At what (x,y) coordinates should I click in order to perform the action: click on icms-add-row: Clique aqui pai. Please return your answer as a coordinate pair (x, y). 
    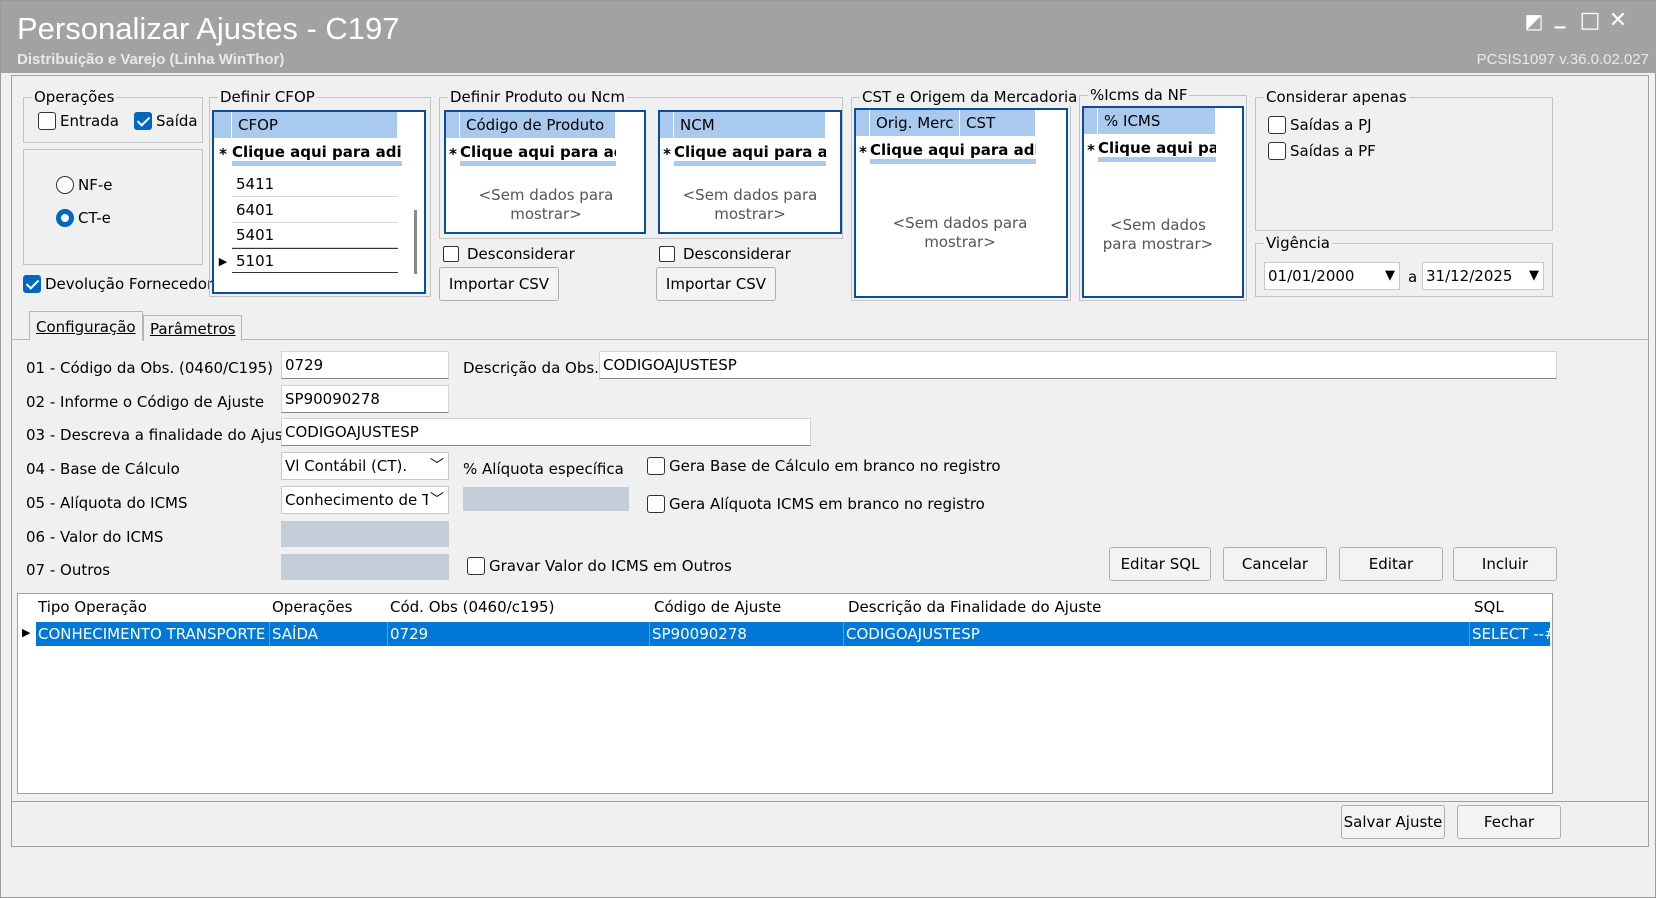
    Looking at the image, I should click on (1157, 148).